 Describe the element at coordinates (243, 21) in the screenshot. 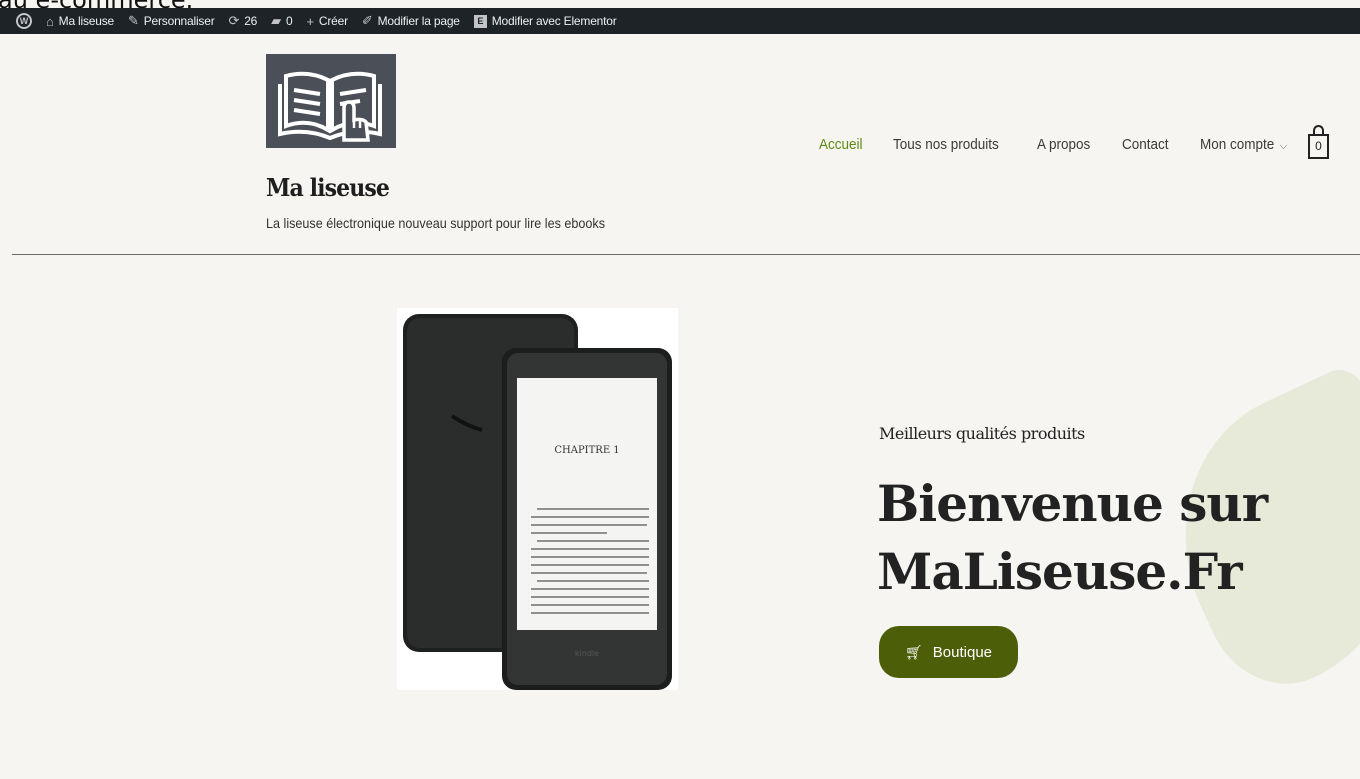

I see `admin-updates: ⟳ 26` at that location.